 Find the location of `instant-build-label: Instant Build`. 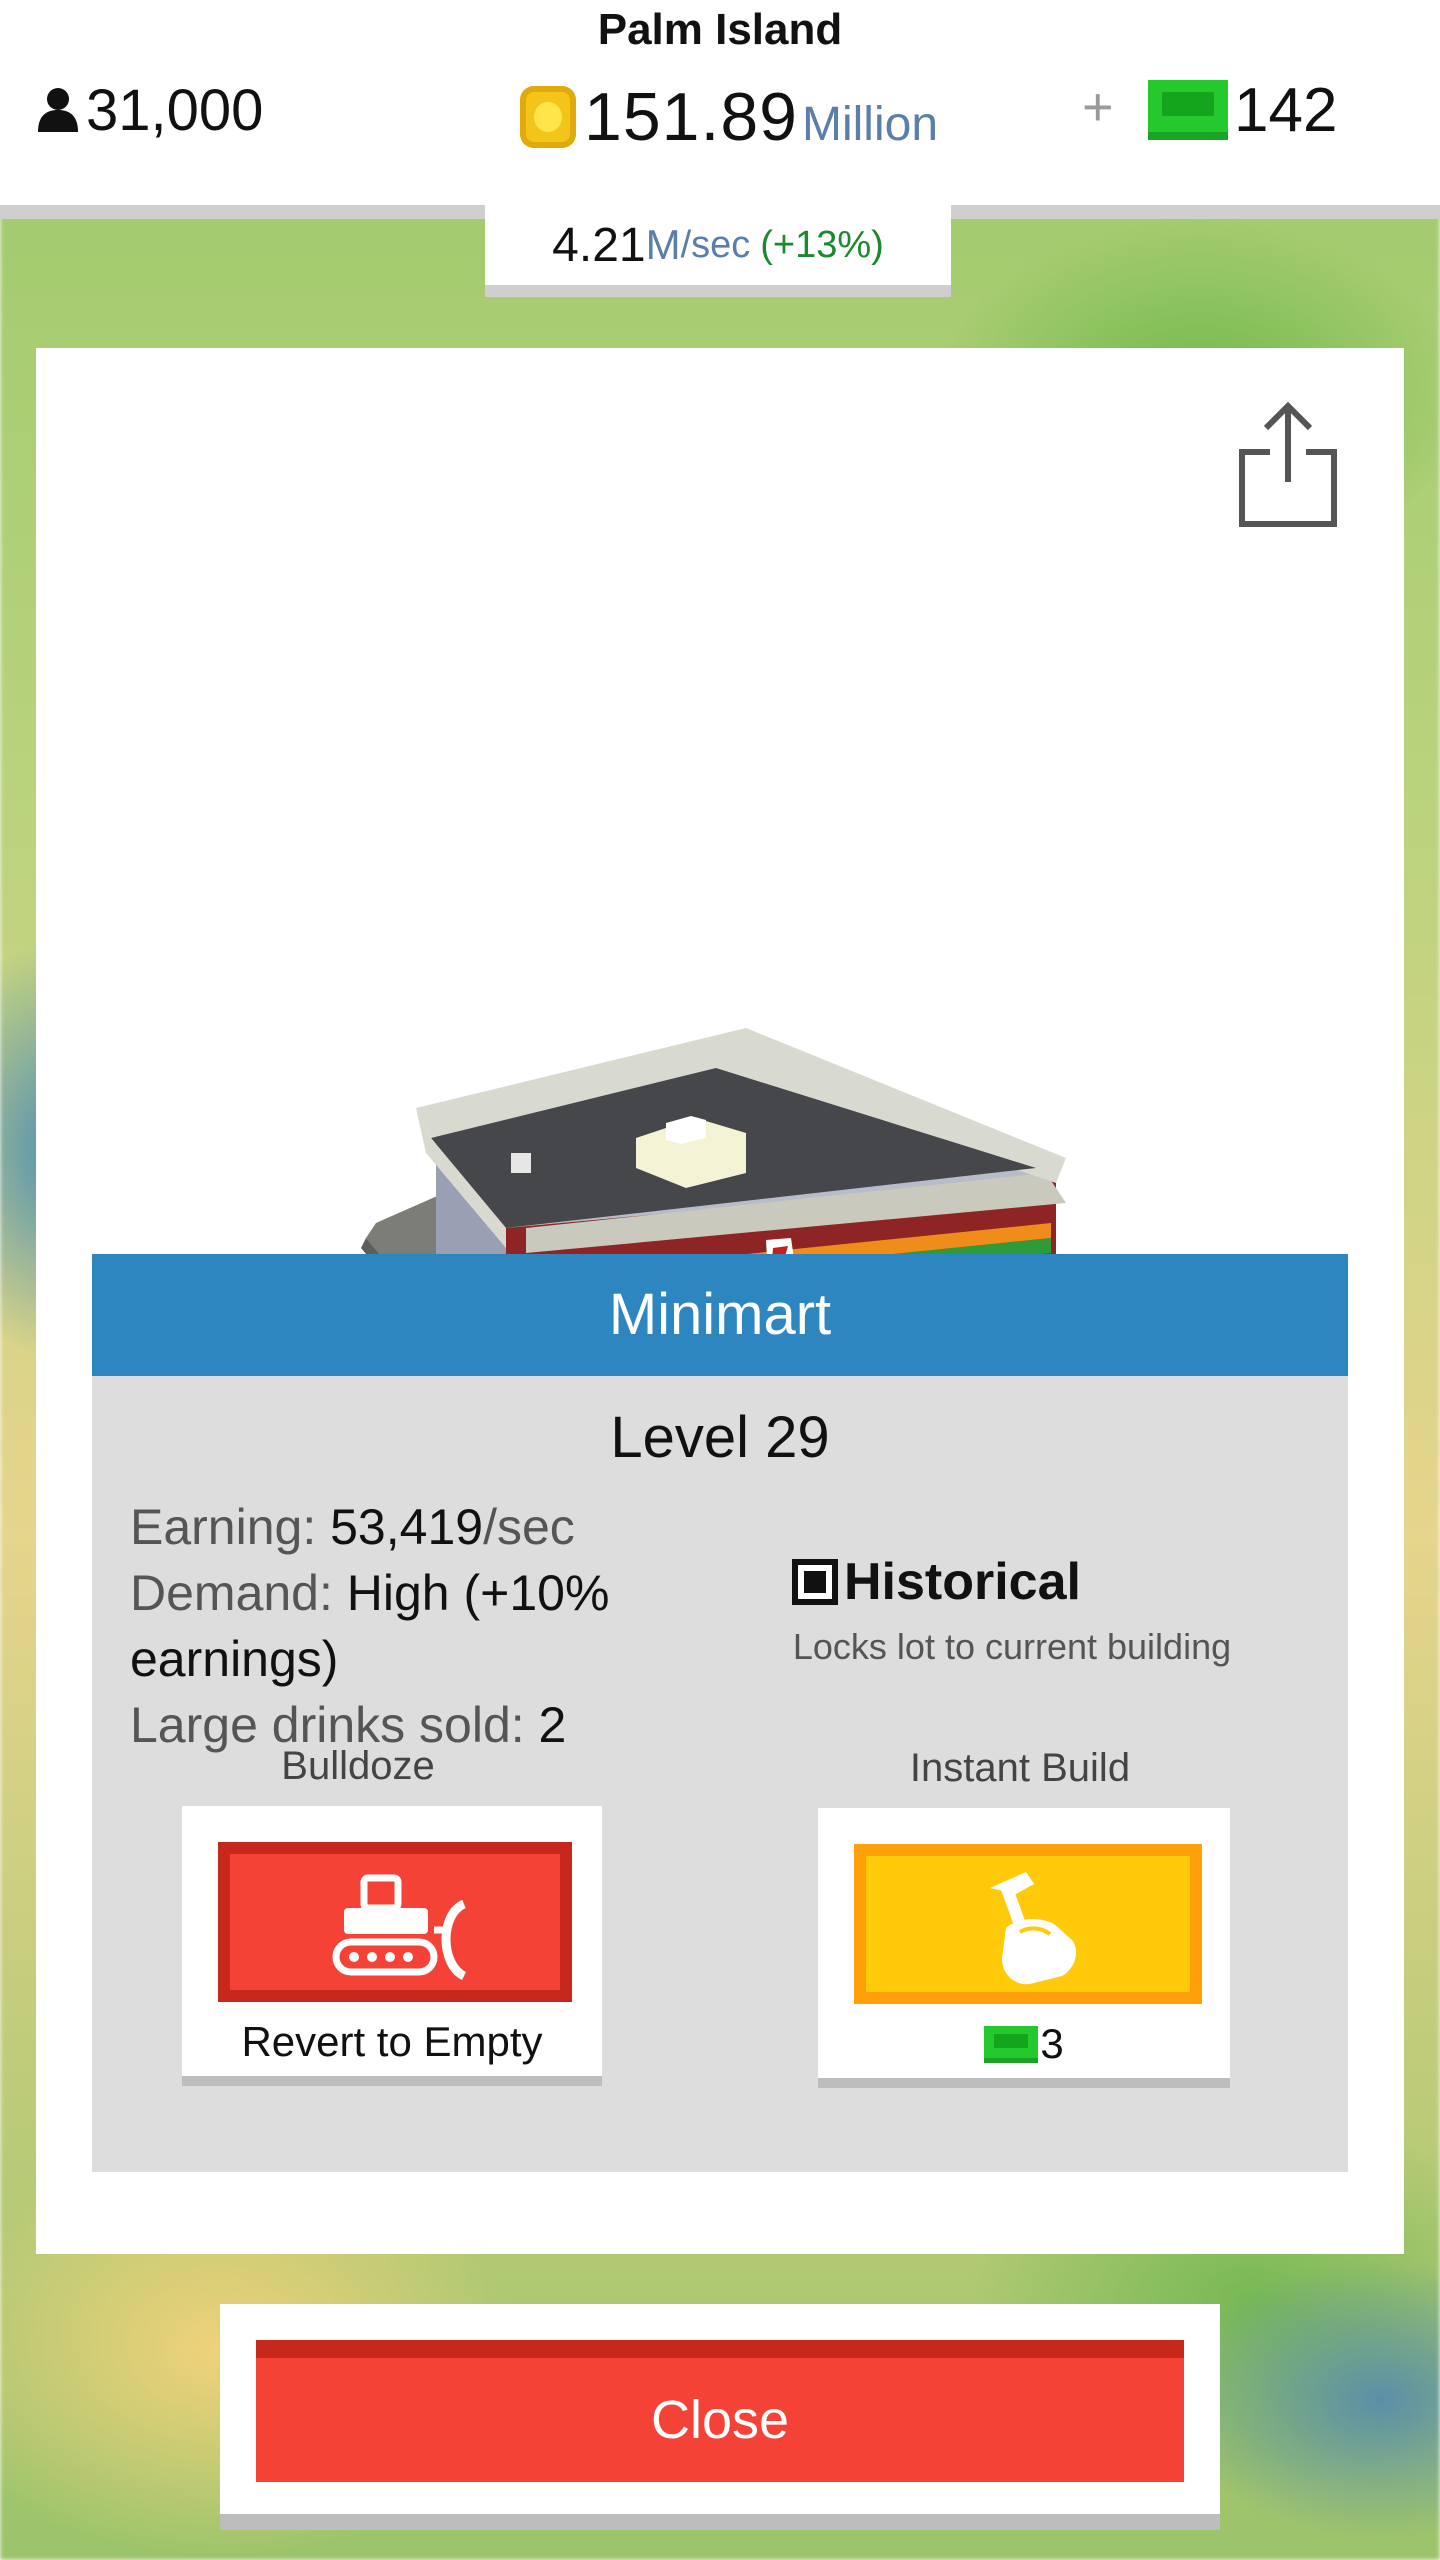

instant-build-label: Instant Build is located at coordinates (1020, 1768).